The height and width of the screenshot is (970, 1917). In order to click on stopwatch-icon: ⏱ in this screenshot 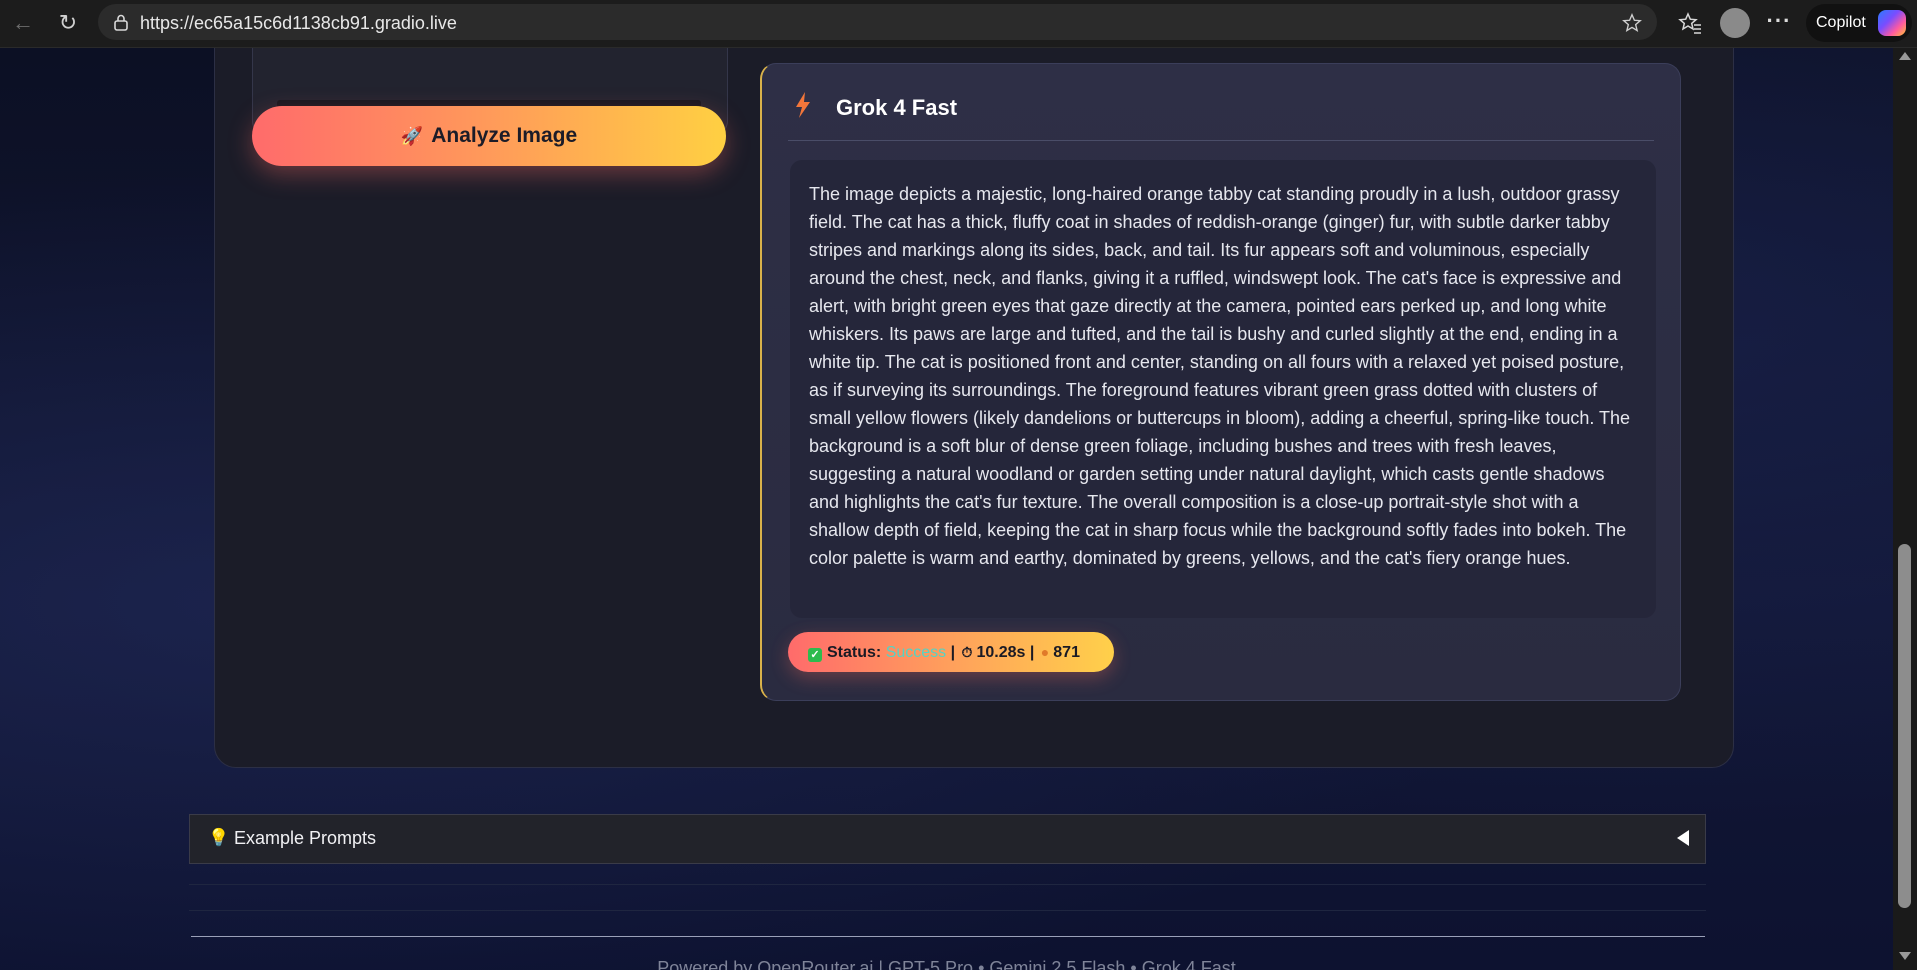, I will do `click(967, 652)`.